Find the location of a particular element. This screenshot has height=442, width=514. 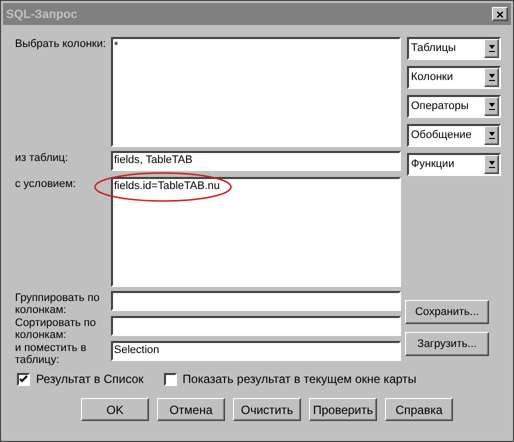

field-value: * is located at coordinates (116, 46).